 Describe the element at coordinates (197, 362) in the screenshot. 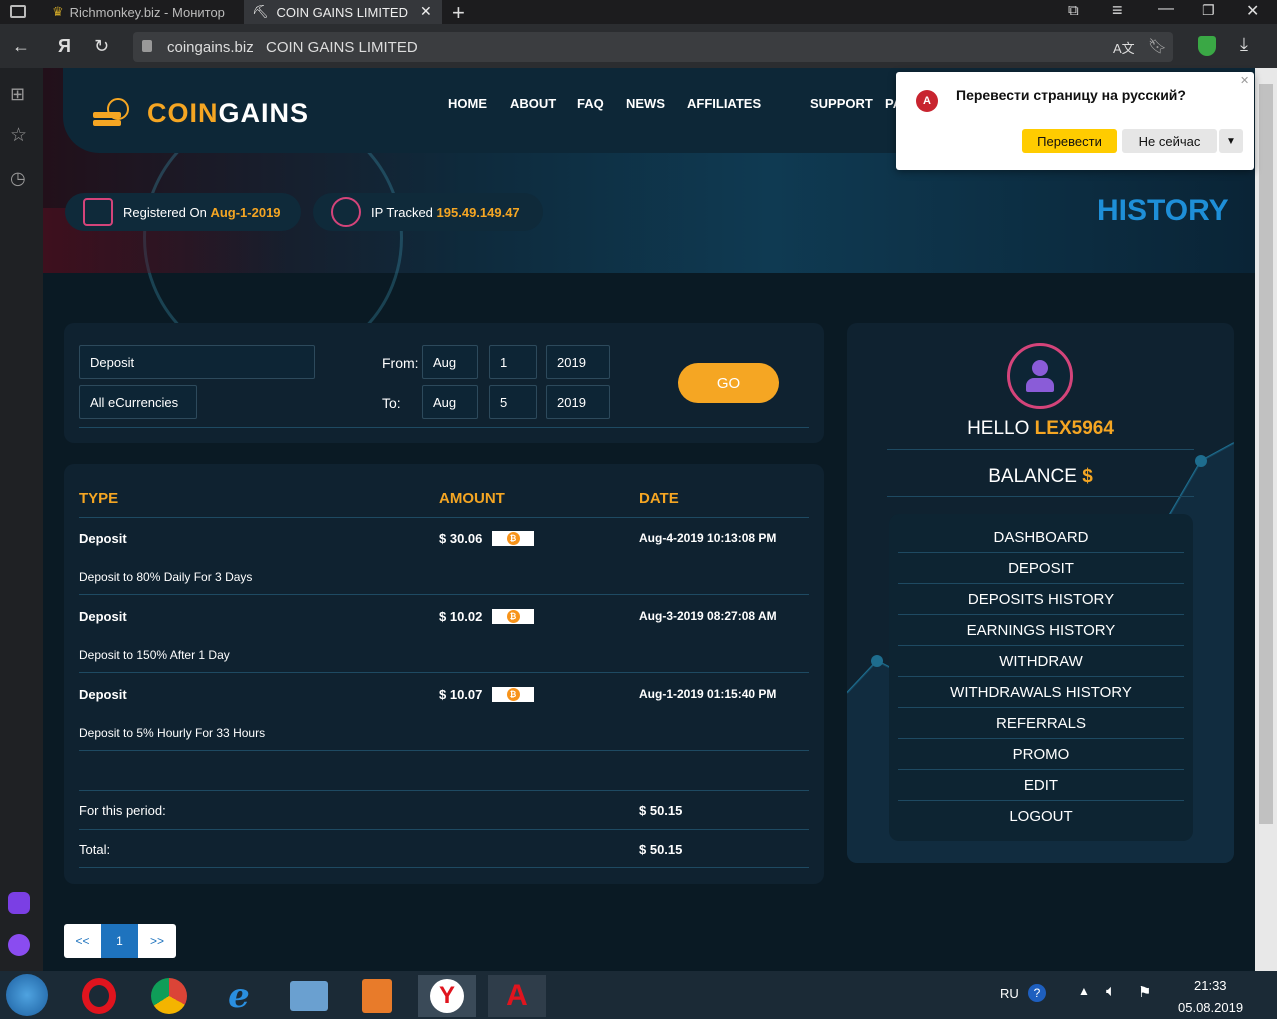

I see `type-select: Deposit` at that location.